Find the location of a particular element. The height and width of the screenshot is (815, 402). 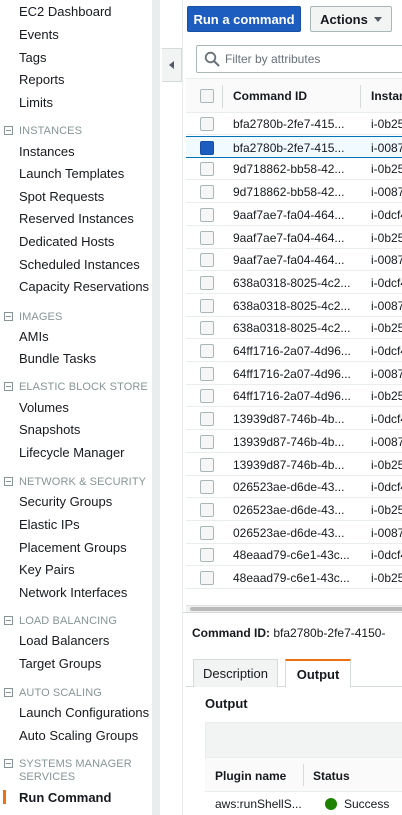

sidebar-item-volumes: Volumes is located at coordinates (44, 407).